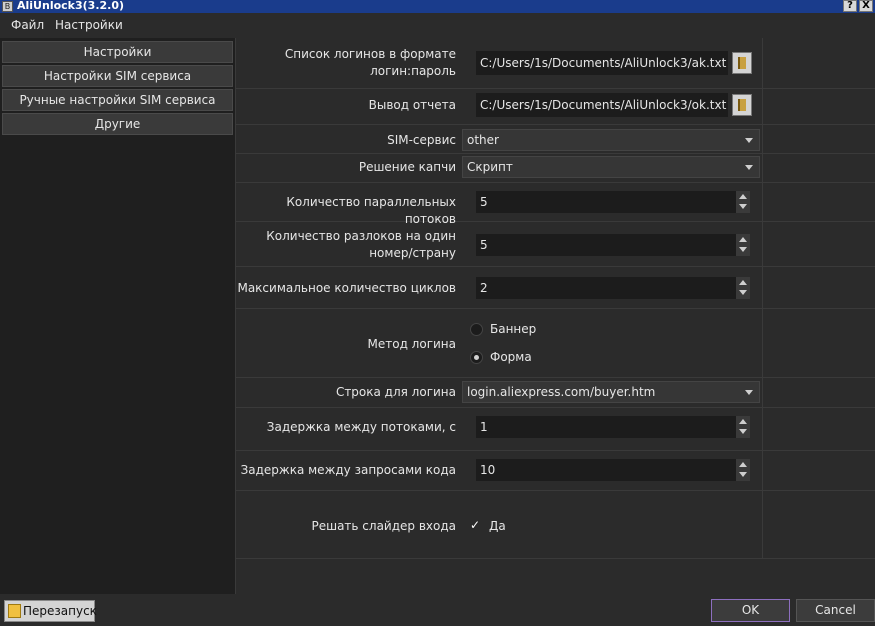 The height and width of the screenshot is (626, 875). What do you see at coordinates (602, 63) in the screenshot?
I see `logins-file-input: C:/Users/1s/Documents/AliUnlock3/ak.txt` at bounding box center [602, 63].